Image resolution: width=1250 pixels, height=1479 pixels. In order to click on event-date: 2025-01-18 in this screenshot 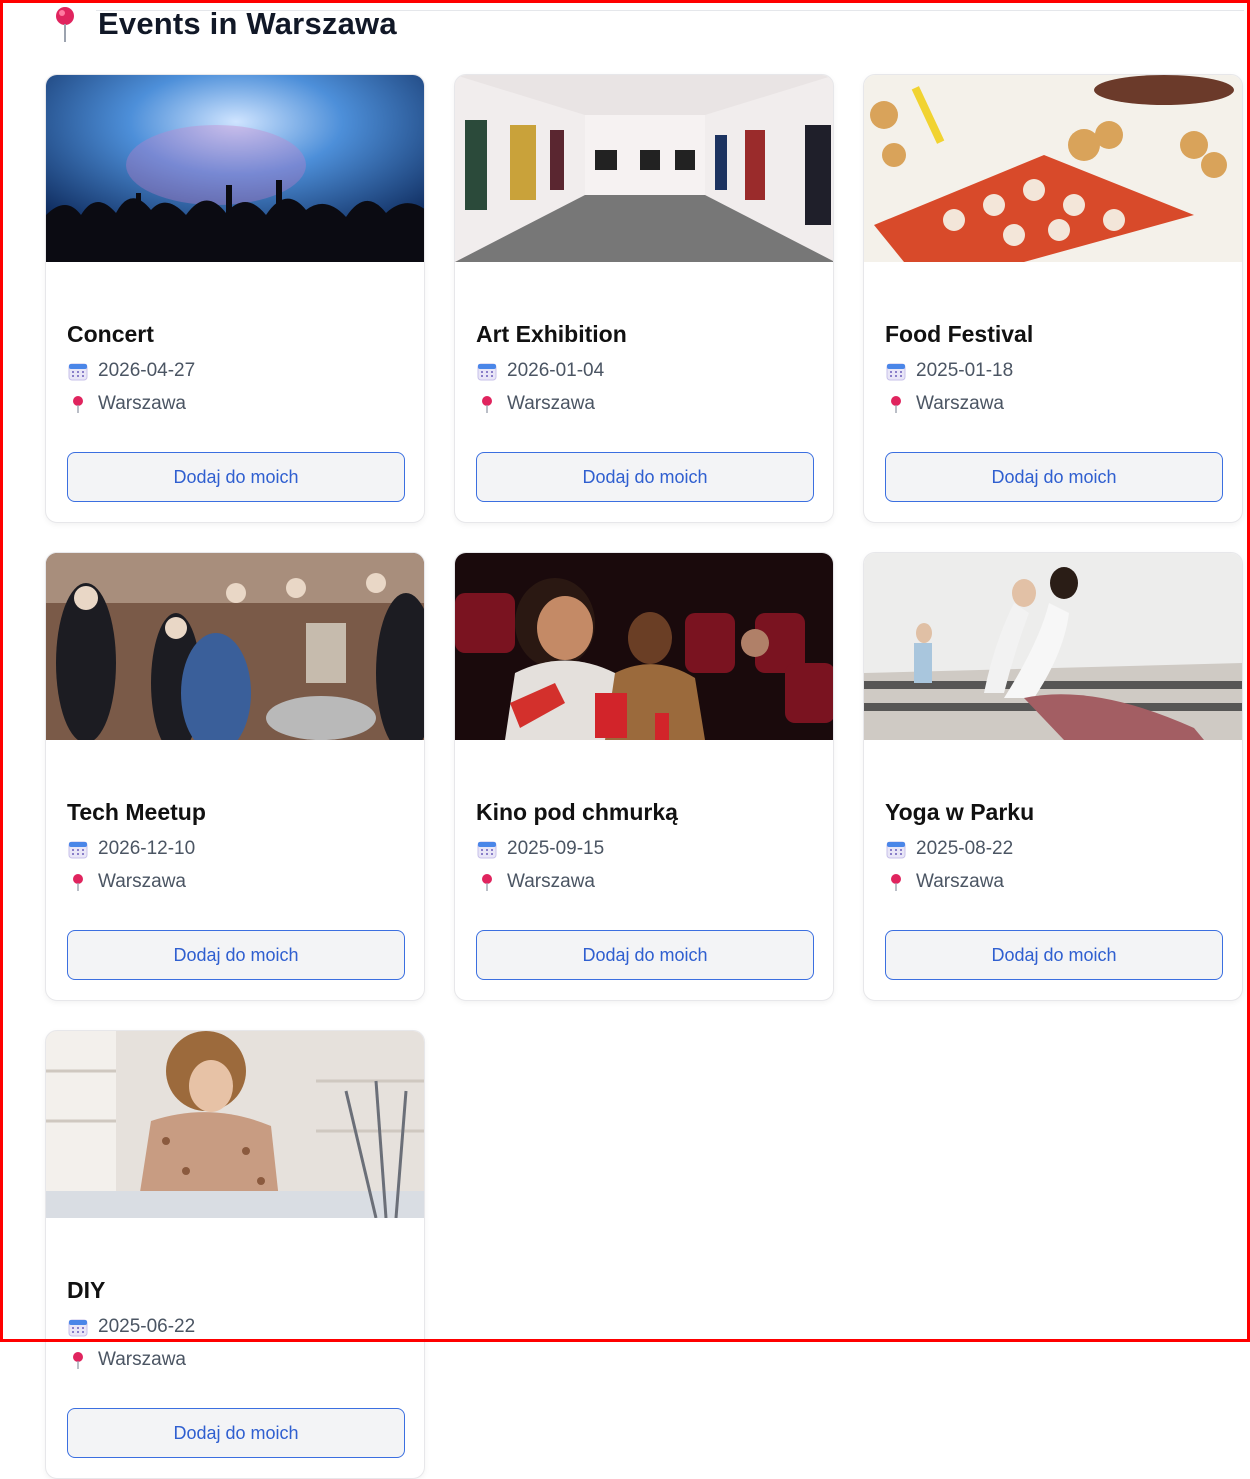, I will do `click(949, 371)`.